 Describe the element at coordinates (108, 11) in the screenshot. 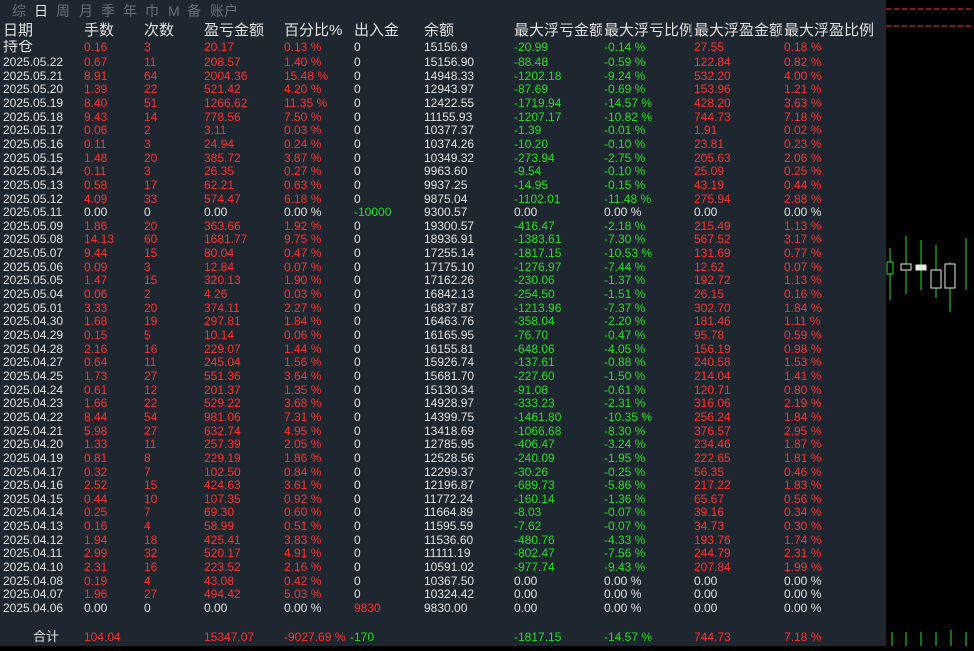

I see `tab-4: 季` at that location.